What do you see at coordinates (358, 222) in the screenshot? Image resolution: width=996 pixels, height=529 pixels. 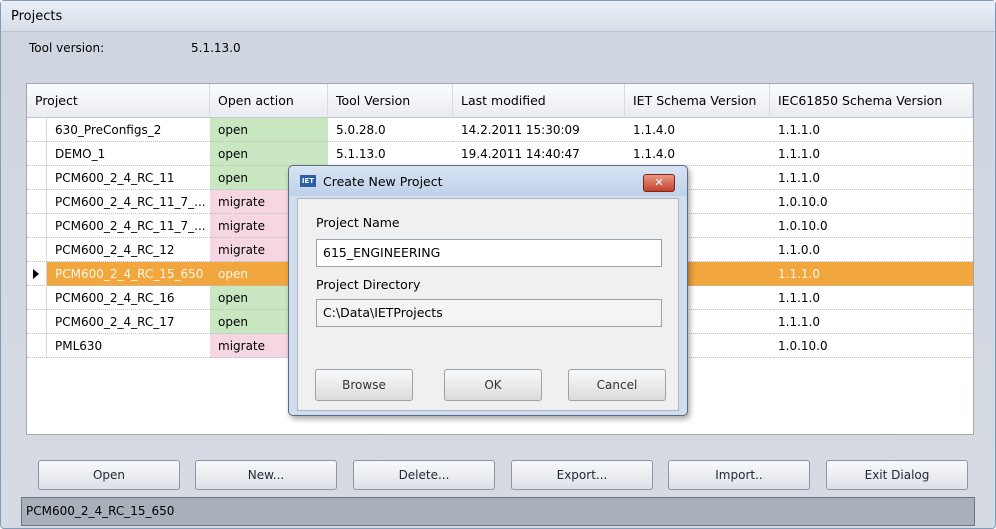 I see `project-name-label: Project Name` at bounding box center [358, 222].